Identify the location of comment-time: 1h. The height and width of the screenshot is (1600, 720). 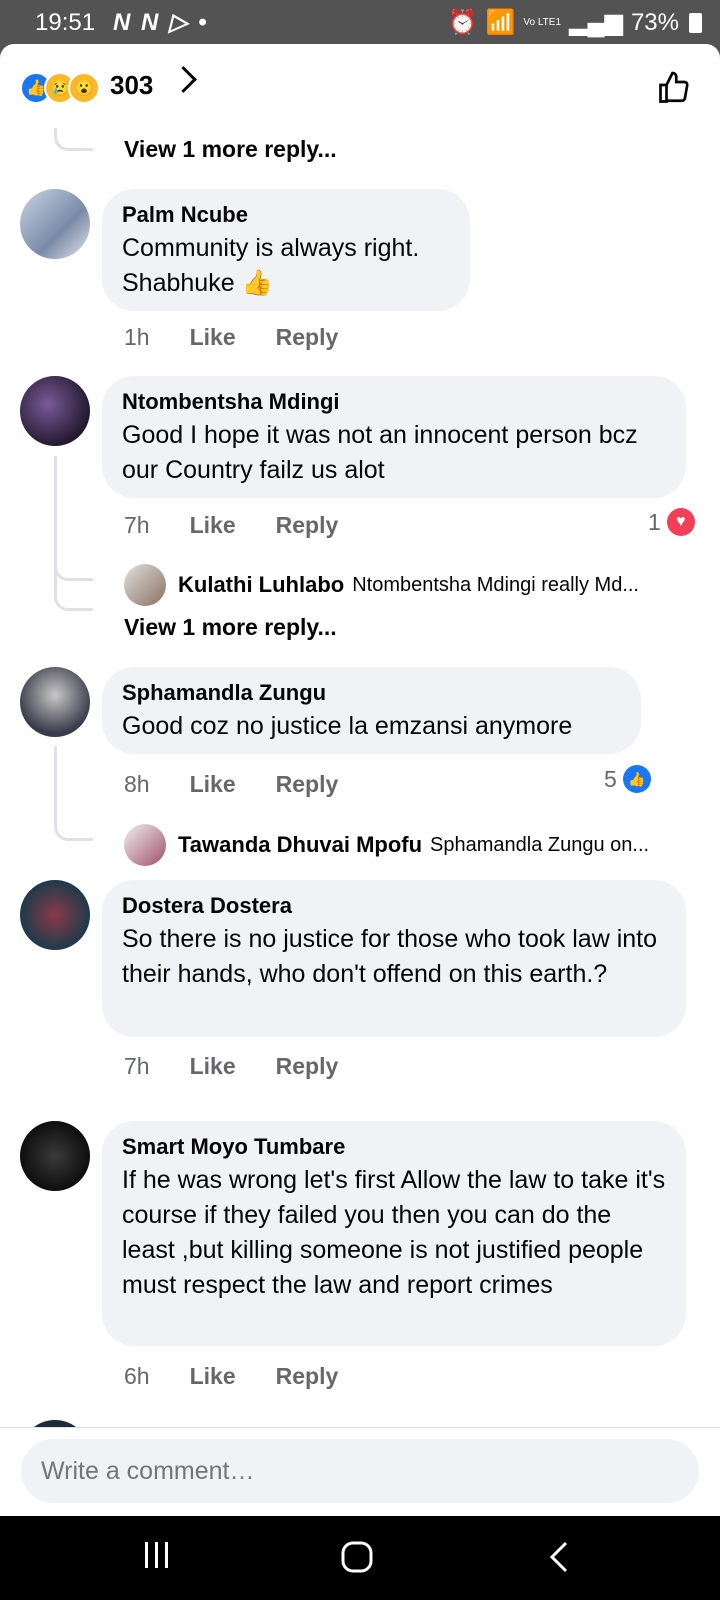
(137, 337).